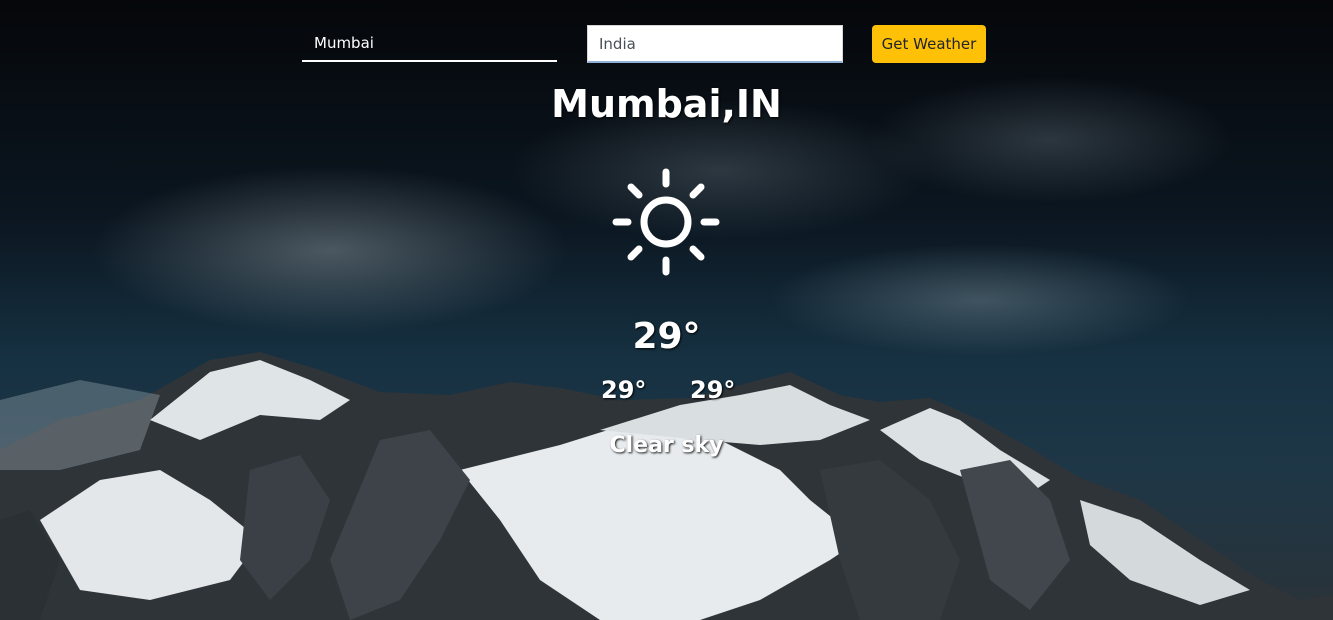  Describe the element at coordinates (666, 445) in the screenshot. I see `weather-description: Clear sky` at that location.